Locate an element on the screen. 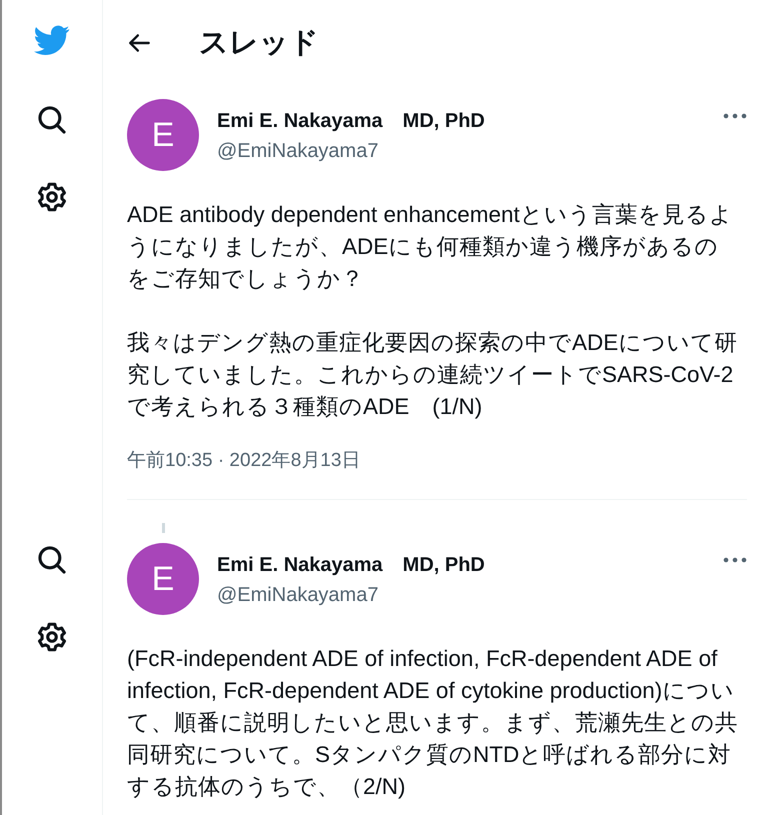  page-title: スレッド is located at coordinates (259, 43).